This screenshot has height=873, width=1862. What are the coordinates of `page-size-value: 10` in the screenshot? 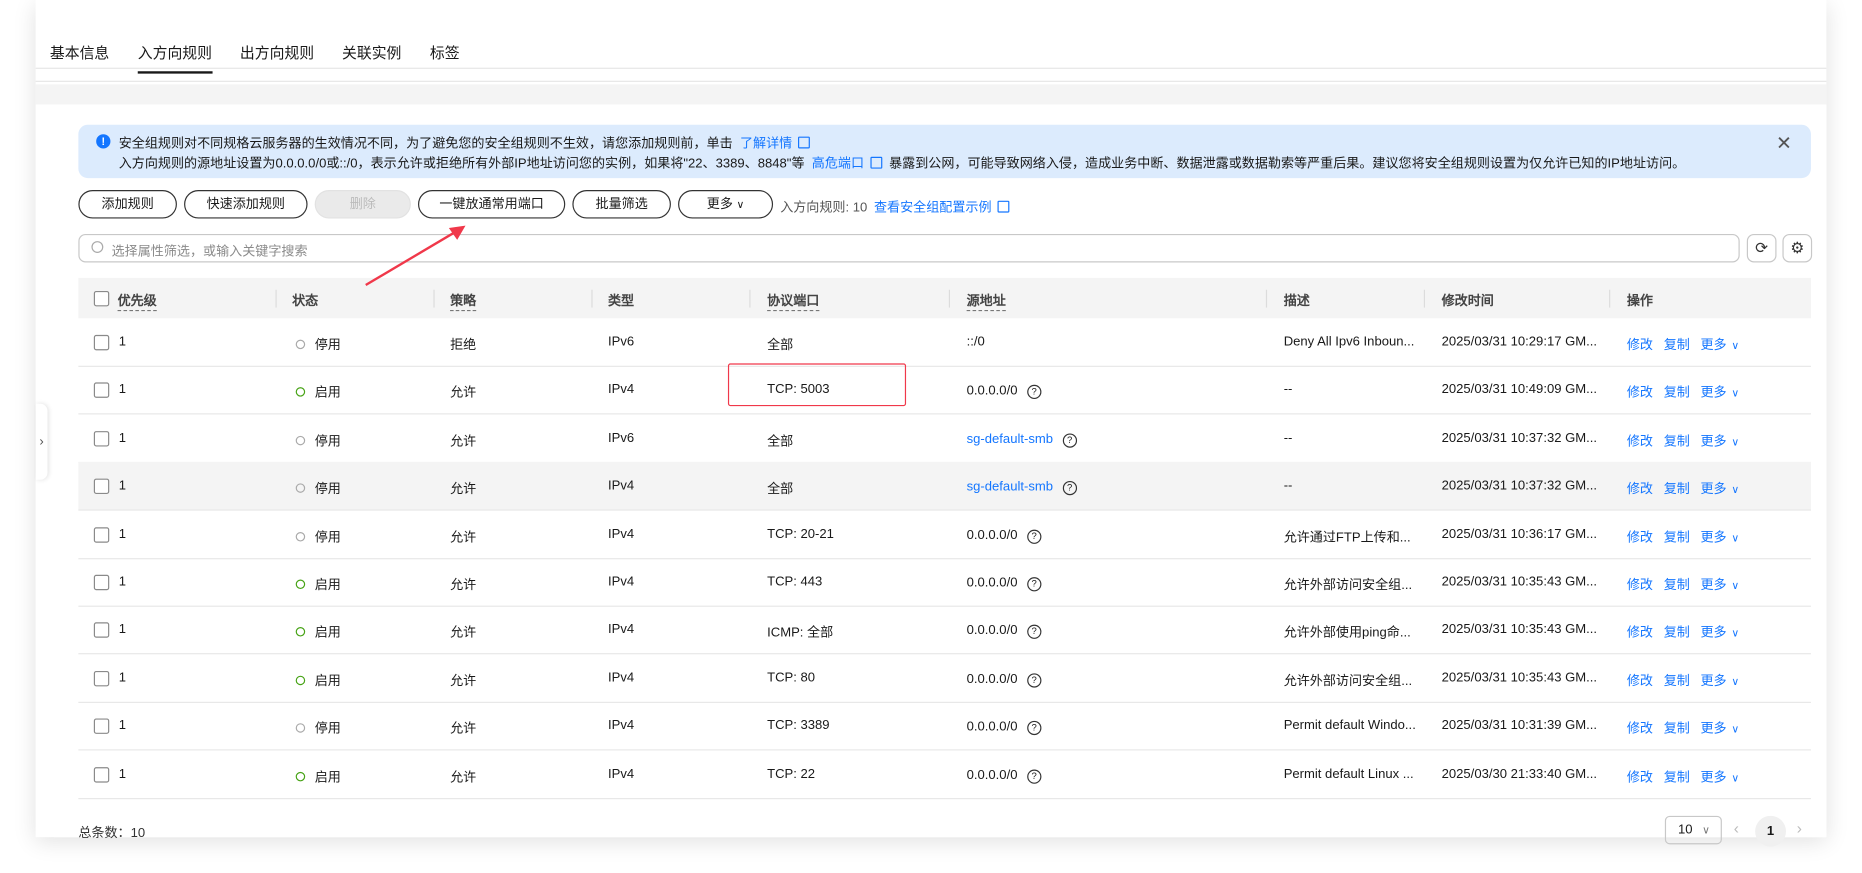 It's located at (1685, 830).